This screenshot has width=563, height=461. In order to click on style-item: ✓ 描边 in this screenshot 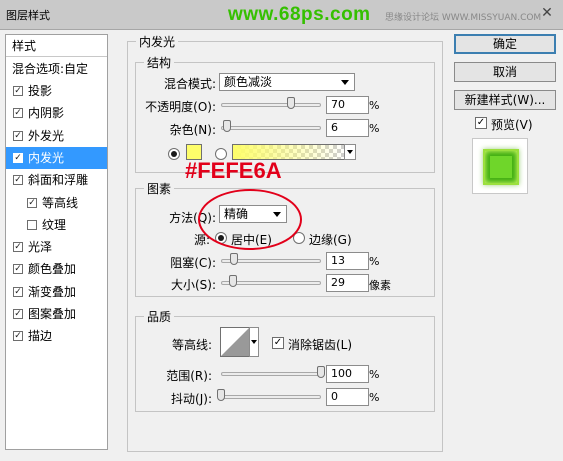, I will do `click(56, 336)`.